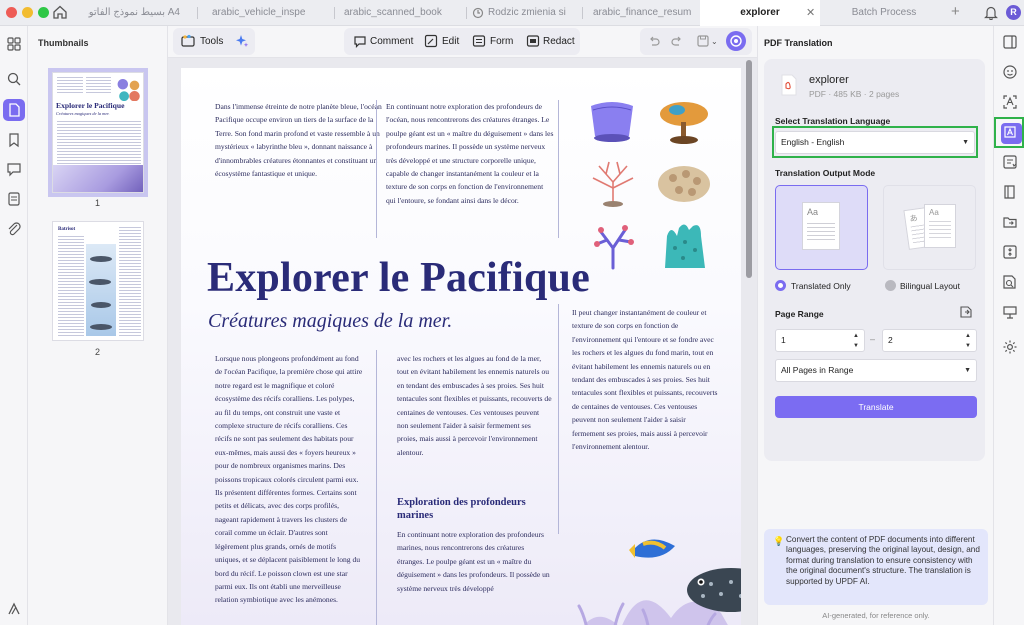 Image resolution: width=1024 pixels, height=625 pixels. I want to click on bilingual-layout-card: あ Aa, so click(929, 227).